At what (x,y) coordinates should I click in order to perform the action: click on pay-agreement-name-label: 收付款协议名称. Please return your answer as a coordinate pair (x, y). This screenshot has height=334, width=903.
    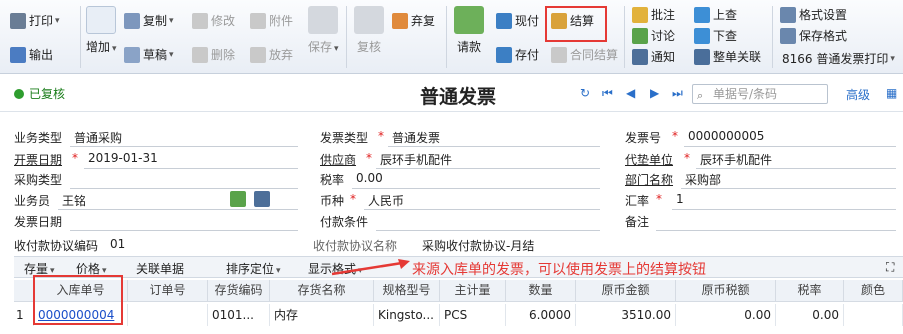
    Looking at the image, I should click on (355, 246).